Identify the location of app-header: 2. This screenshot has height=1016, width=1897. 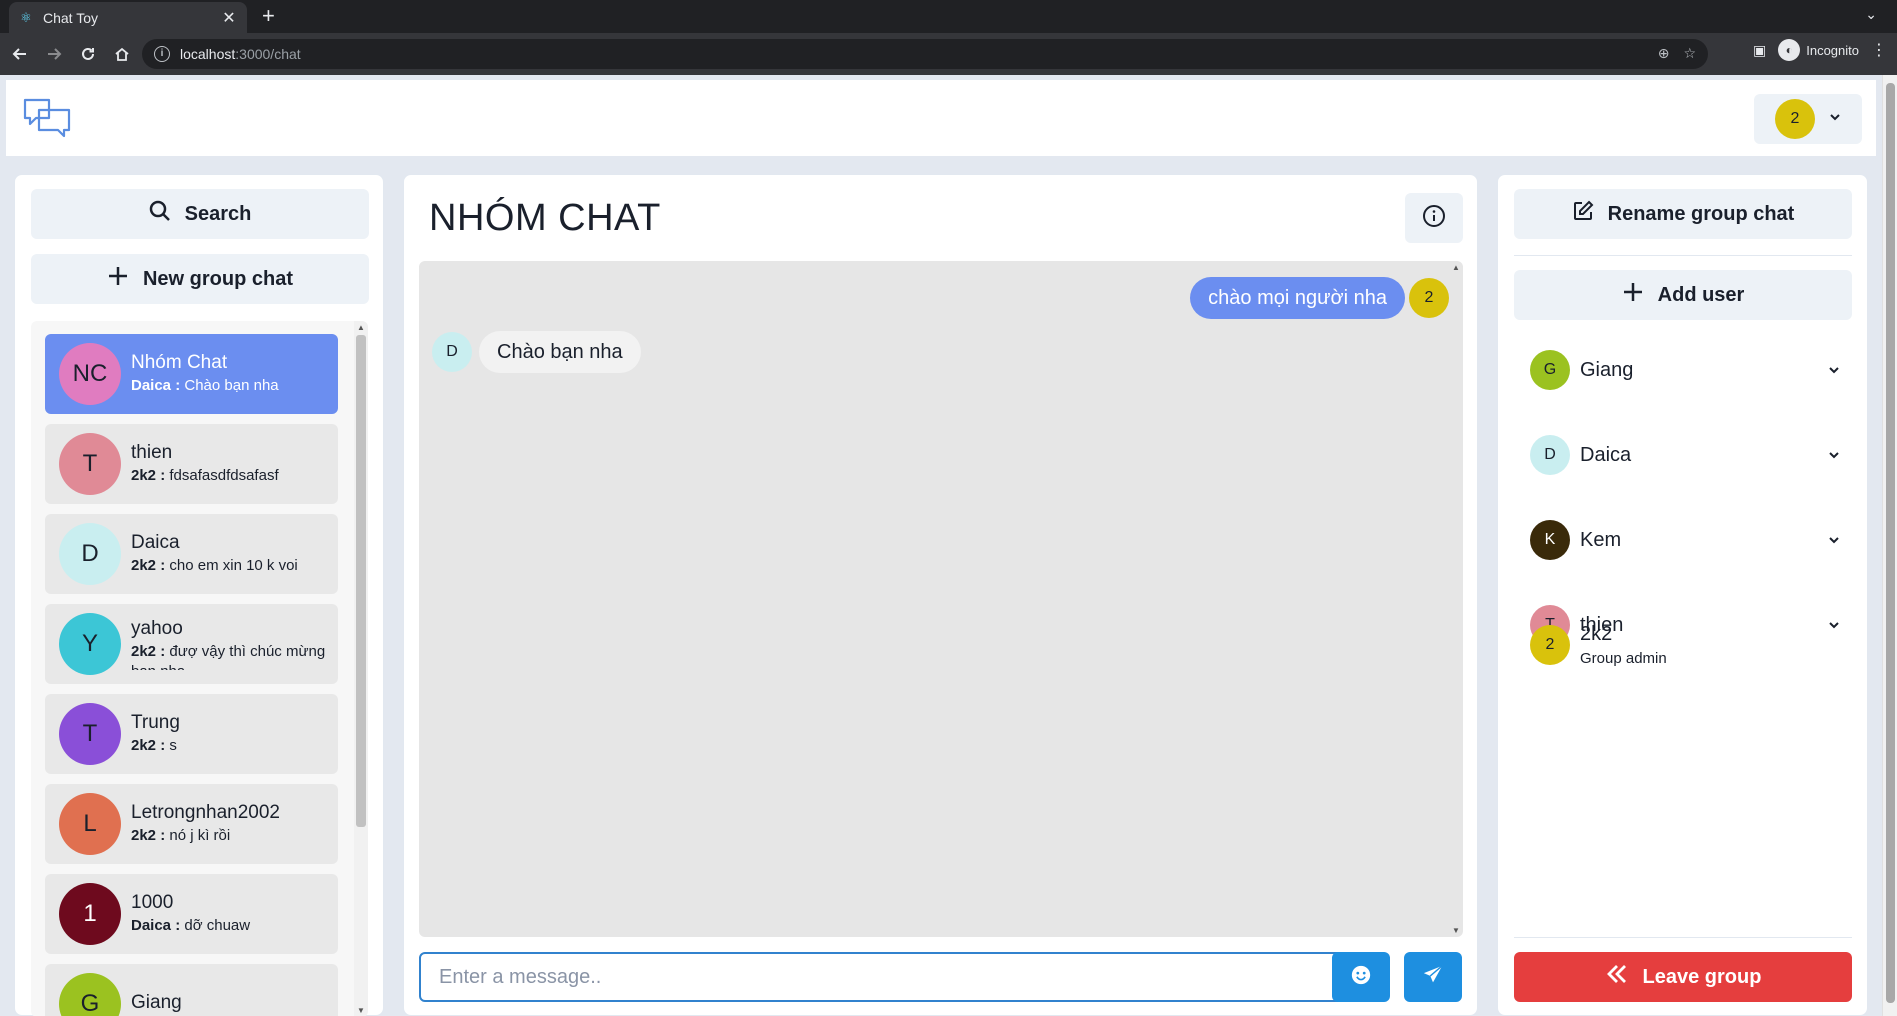
(941, 118).